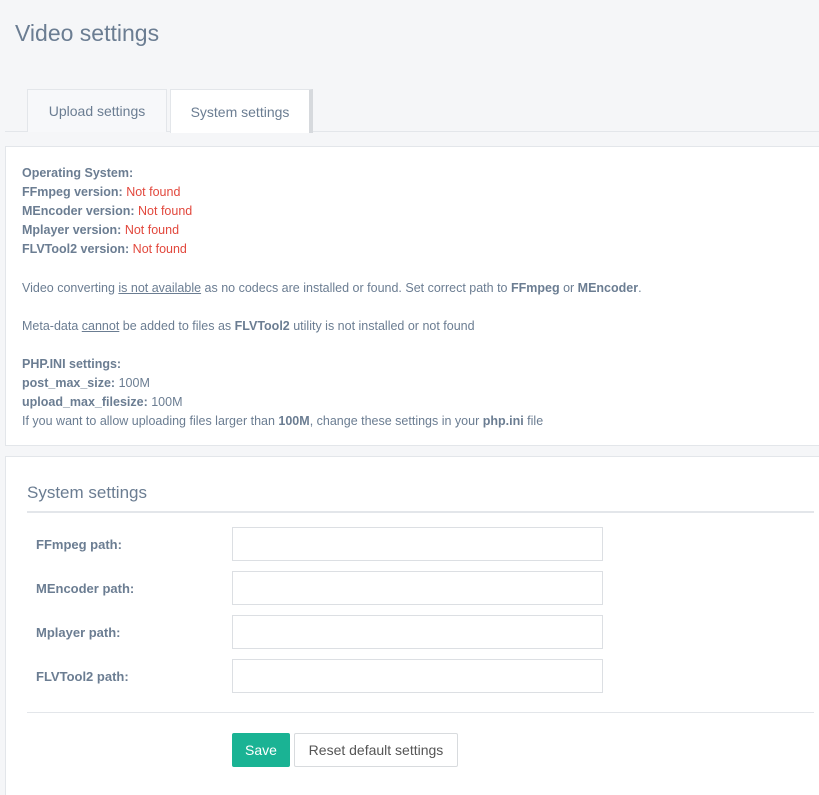 This screenshot has height=795, width=819. Describe the element at coordinates (100, 326) in the screenshot. I see `metadata-cannot: cannot` at that location.